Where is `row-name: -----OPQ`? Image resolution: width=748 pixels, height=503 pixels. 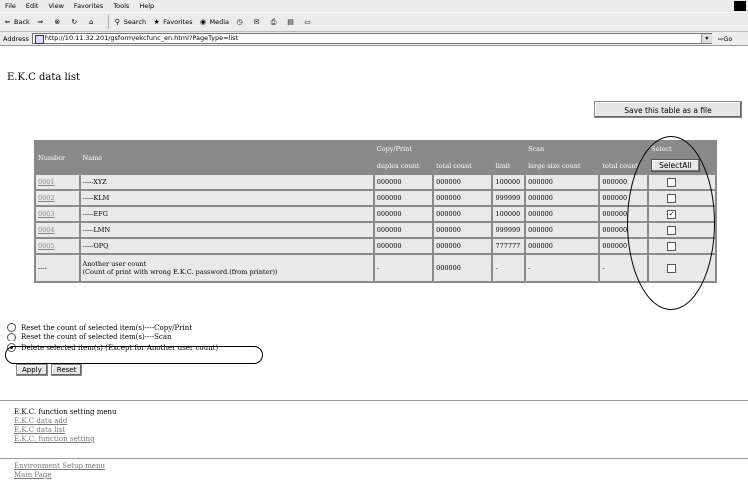 row-name: -----OPQ is located at coordinates (226, 246).